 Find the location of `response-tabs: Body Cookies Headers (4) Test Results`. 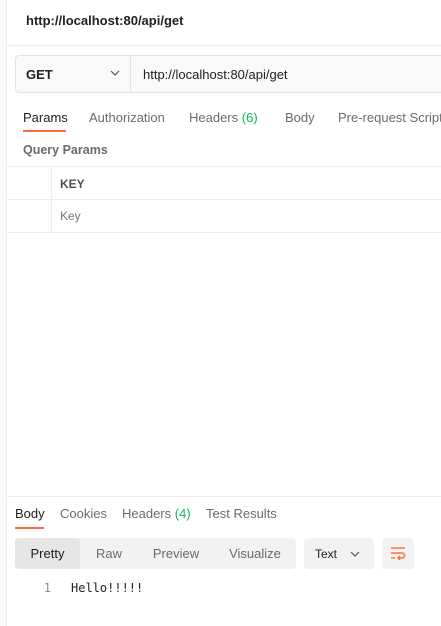

response-tabs: Body Cookies Headers (4) Test Results is located at coordinates (225, 521).